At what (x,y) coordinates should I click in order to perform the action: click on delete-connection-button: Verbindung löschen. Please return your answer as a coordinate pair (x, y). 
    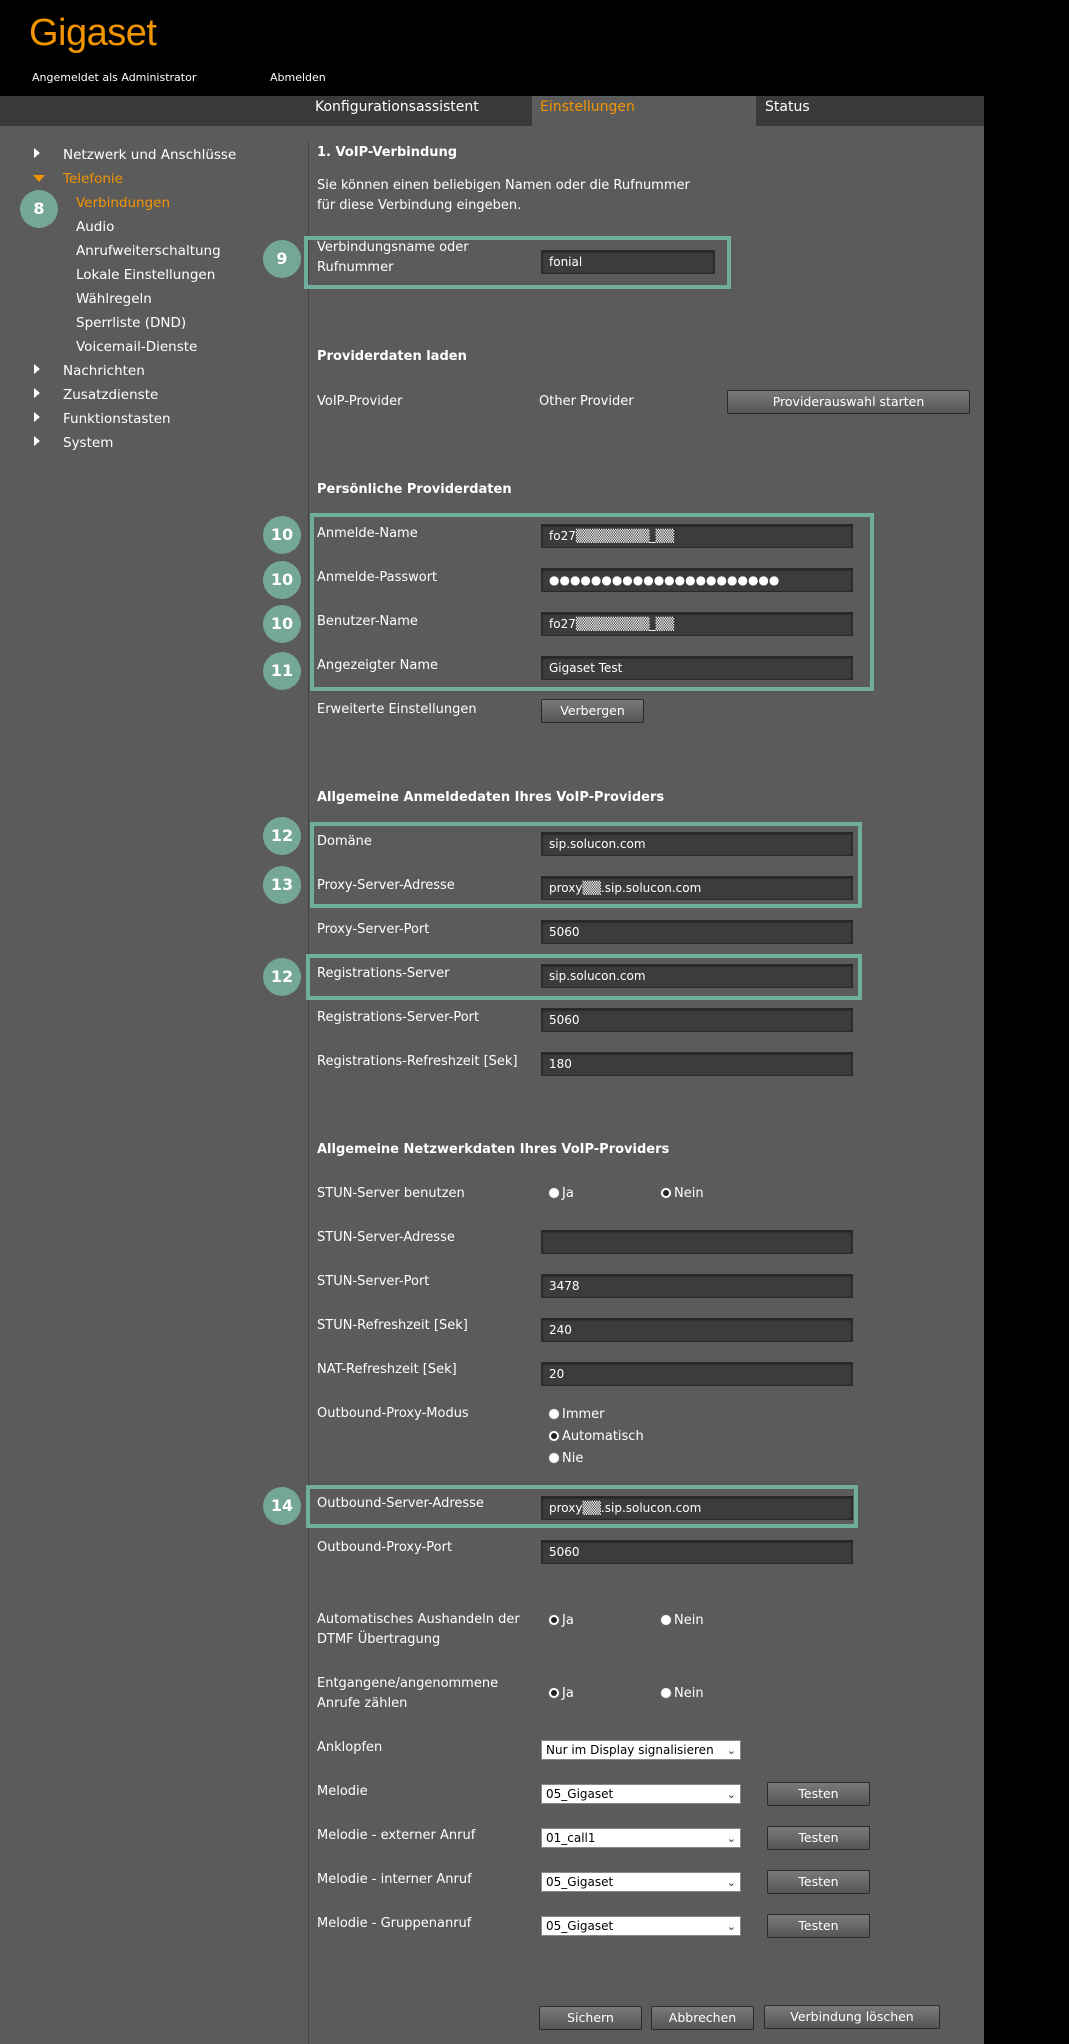
    Looking at the image, I should click on (852, 2017).